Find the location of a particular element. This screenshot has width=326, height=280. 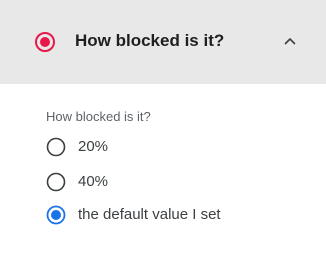

radio-option-label: 40% is located at coordinates (93, 181).